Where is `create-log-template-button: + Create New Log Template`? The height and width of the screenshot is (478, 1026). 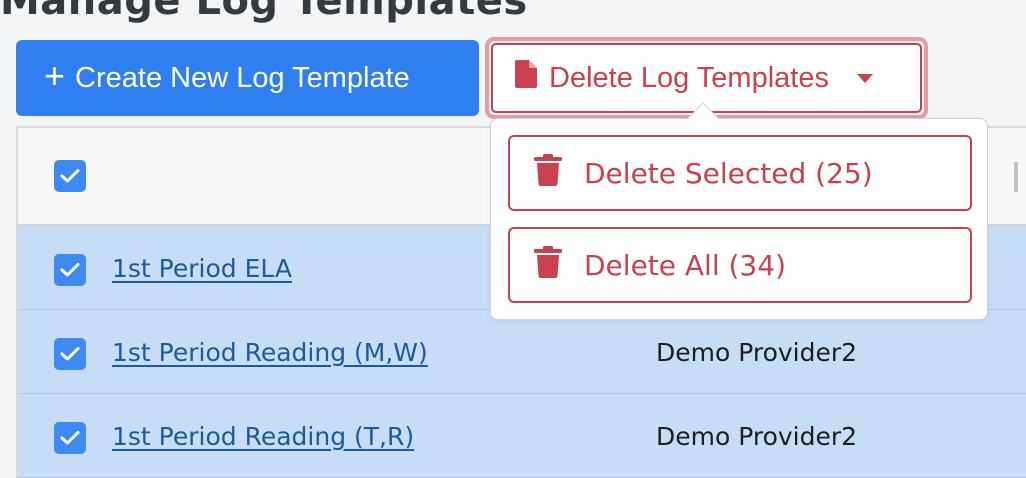 create-log-template-button: + Create New Log Template is located at coordinates (247, 78).